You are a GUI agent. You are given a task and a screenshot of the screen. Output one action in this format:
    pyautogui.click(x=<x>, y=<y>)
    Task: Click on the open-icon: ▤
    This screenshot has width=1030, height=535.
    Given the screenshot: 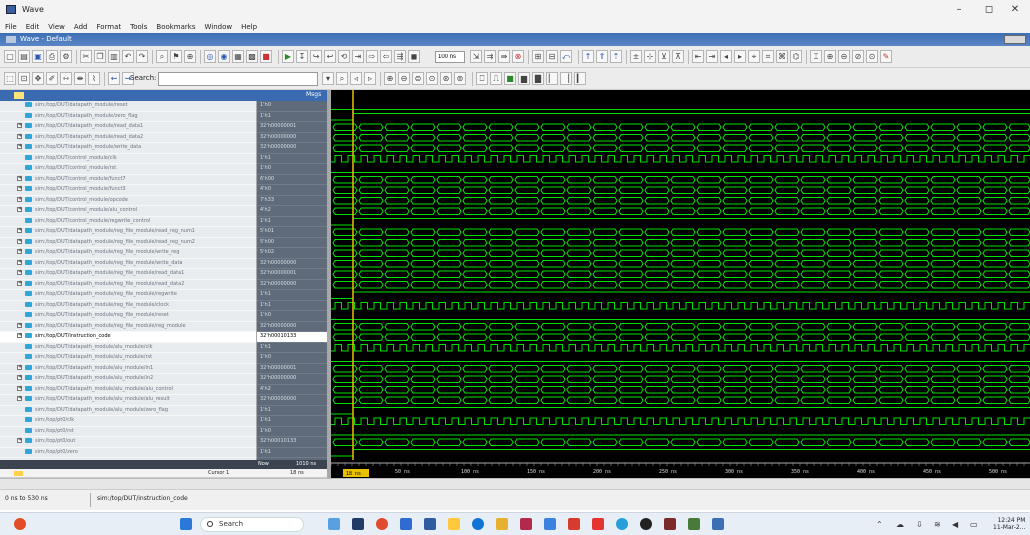 What is the action you would take?
    pyautogui.click(x=24, y=56)
    